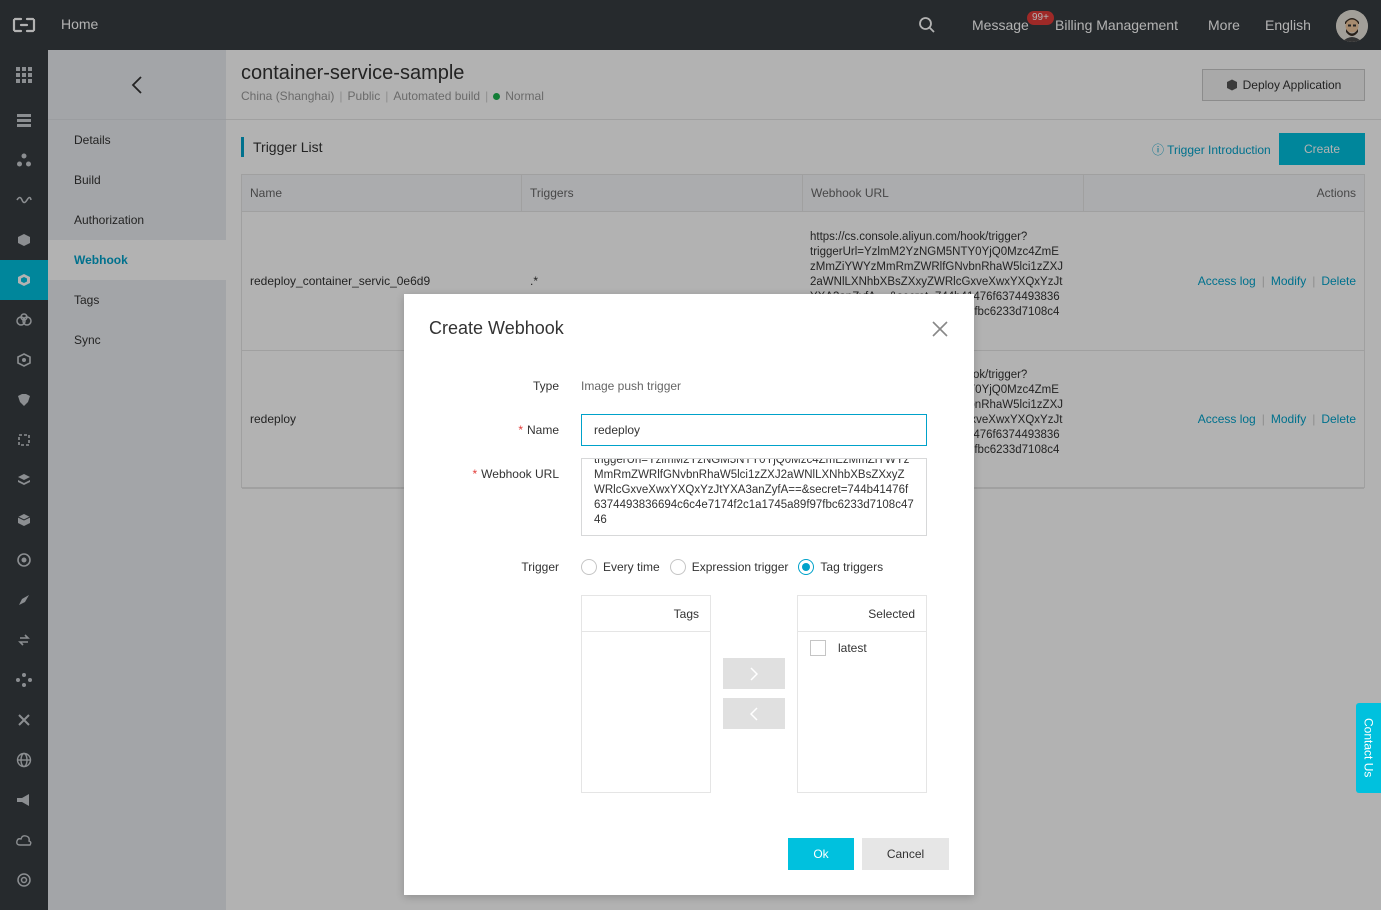 Image resolution: width=1381 pixels, height=910 pixels. What do you see at coordinates (631, 386) in the screenshot?
I see `type-value: Image push trigger` at bounding box center [631, 386].